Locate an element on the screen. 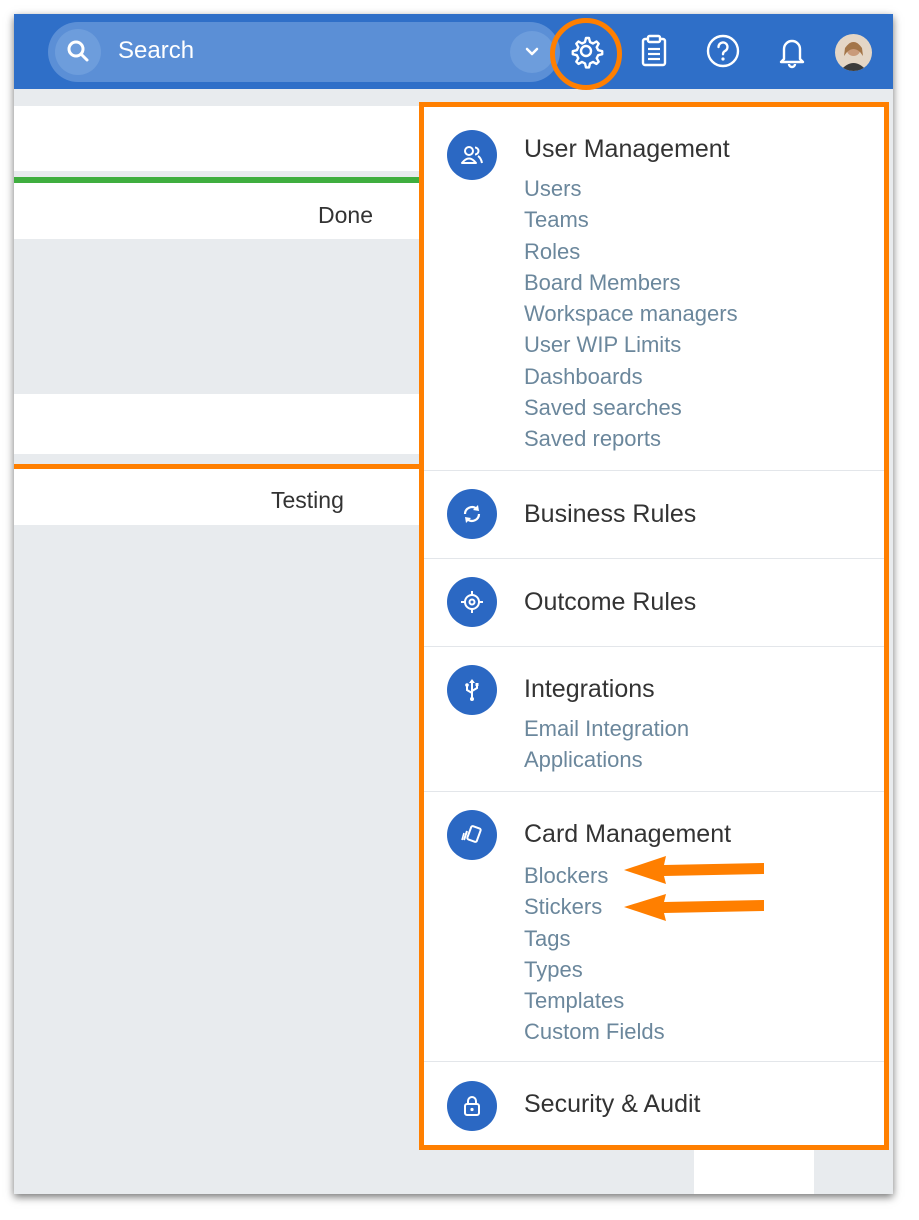 The width and height of the screenshot is (919, 1220). menu-link-user-wip-limits: User WIP Limits is located at coordinates (631, 344).